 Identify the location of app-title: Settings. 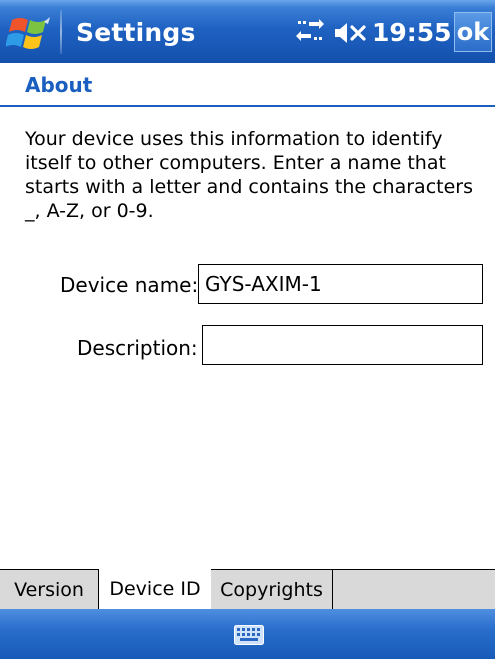
(136, 32).